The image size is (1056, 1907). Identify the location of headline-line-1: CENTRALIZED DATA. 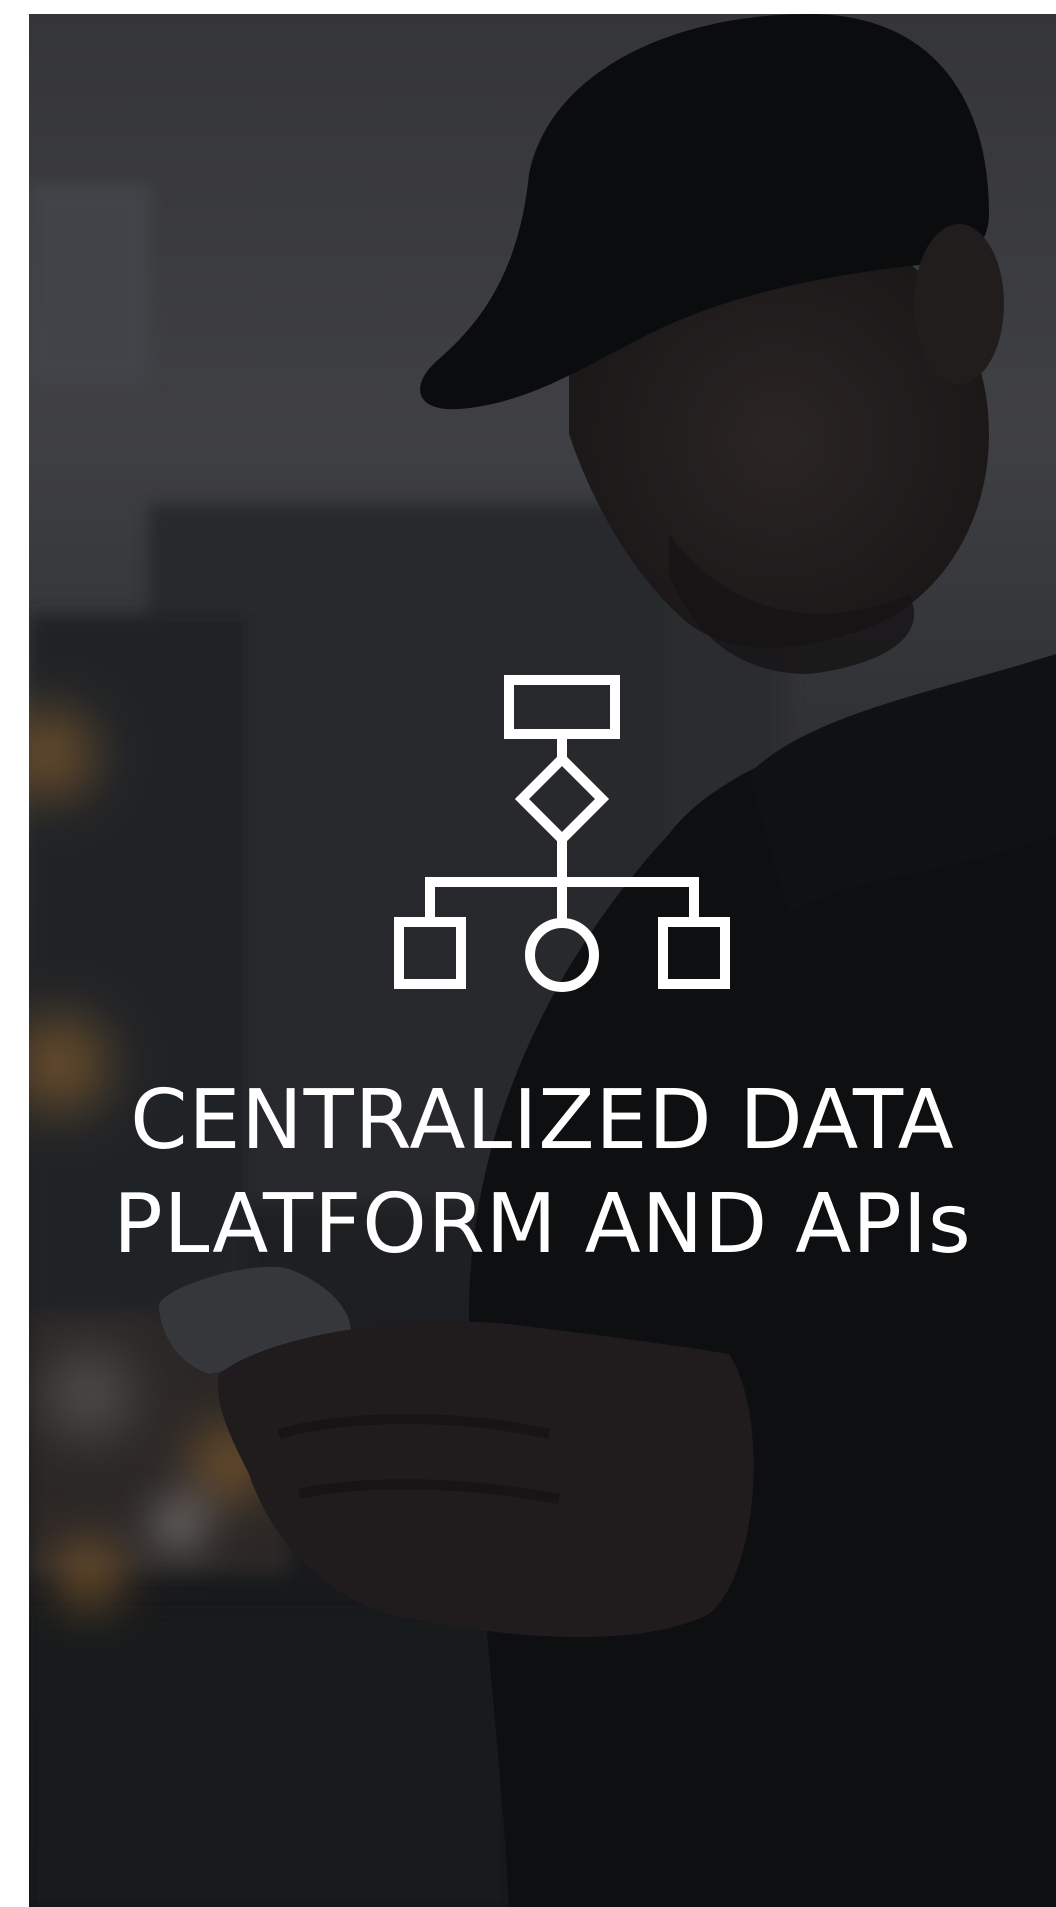
(542, 1120).